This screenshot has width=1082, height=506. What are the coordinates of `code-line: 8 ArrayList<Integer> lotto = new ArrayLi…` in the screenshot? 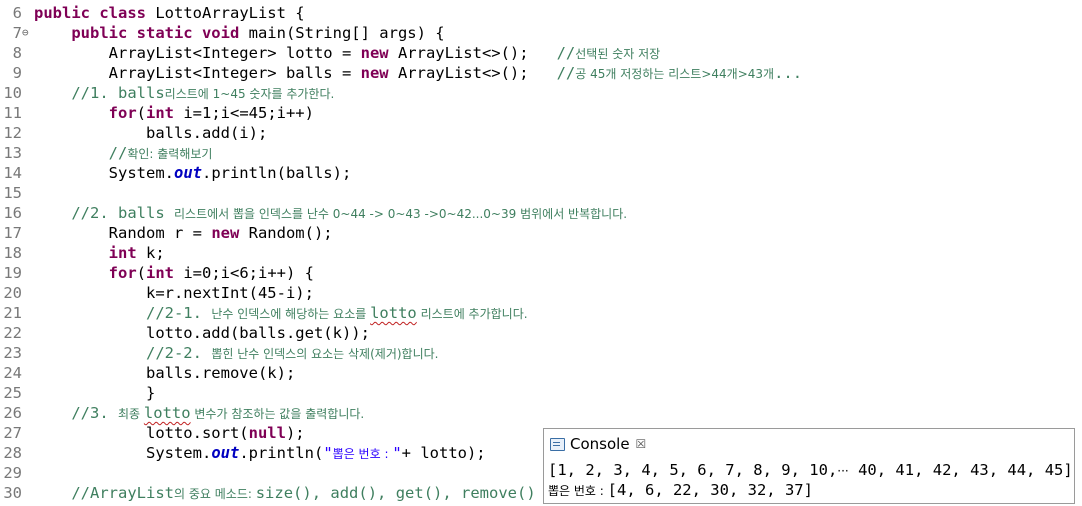 It's located at (541, 53).